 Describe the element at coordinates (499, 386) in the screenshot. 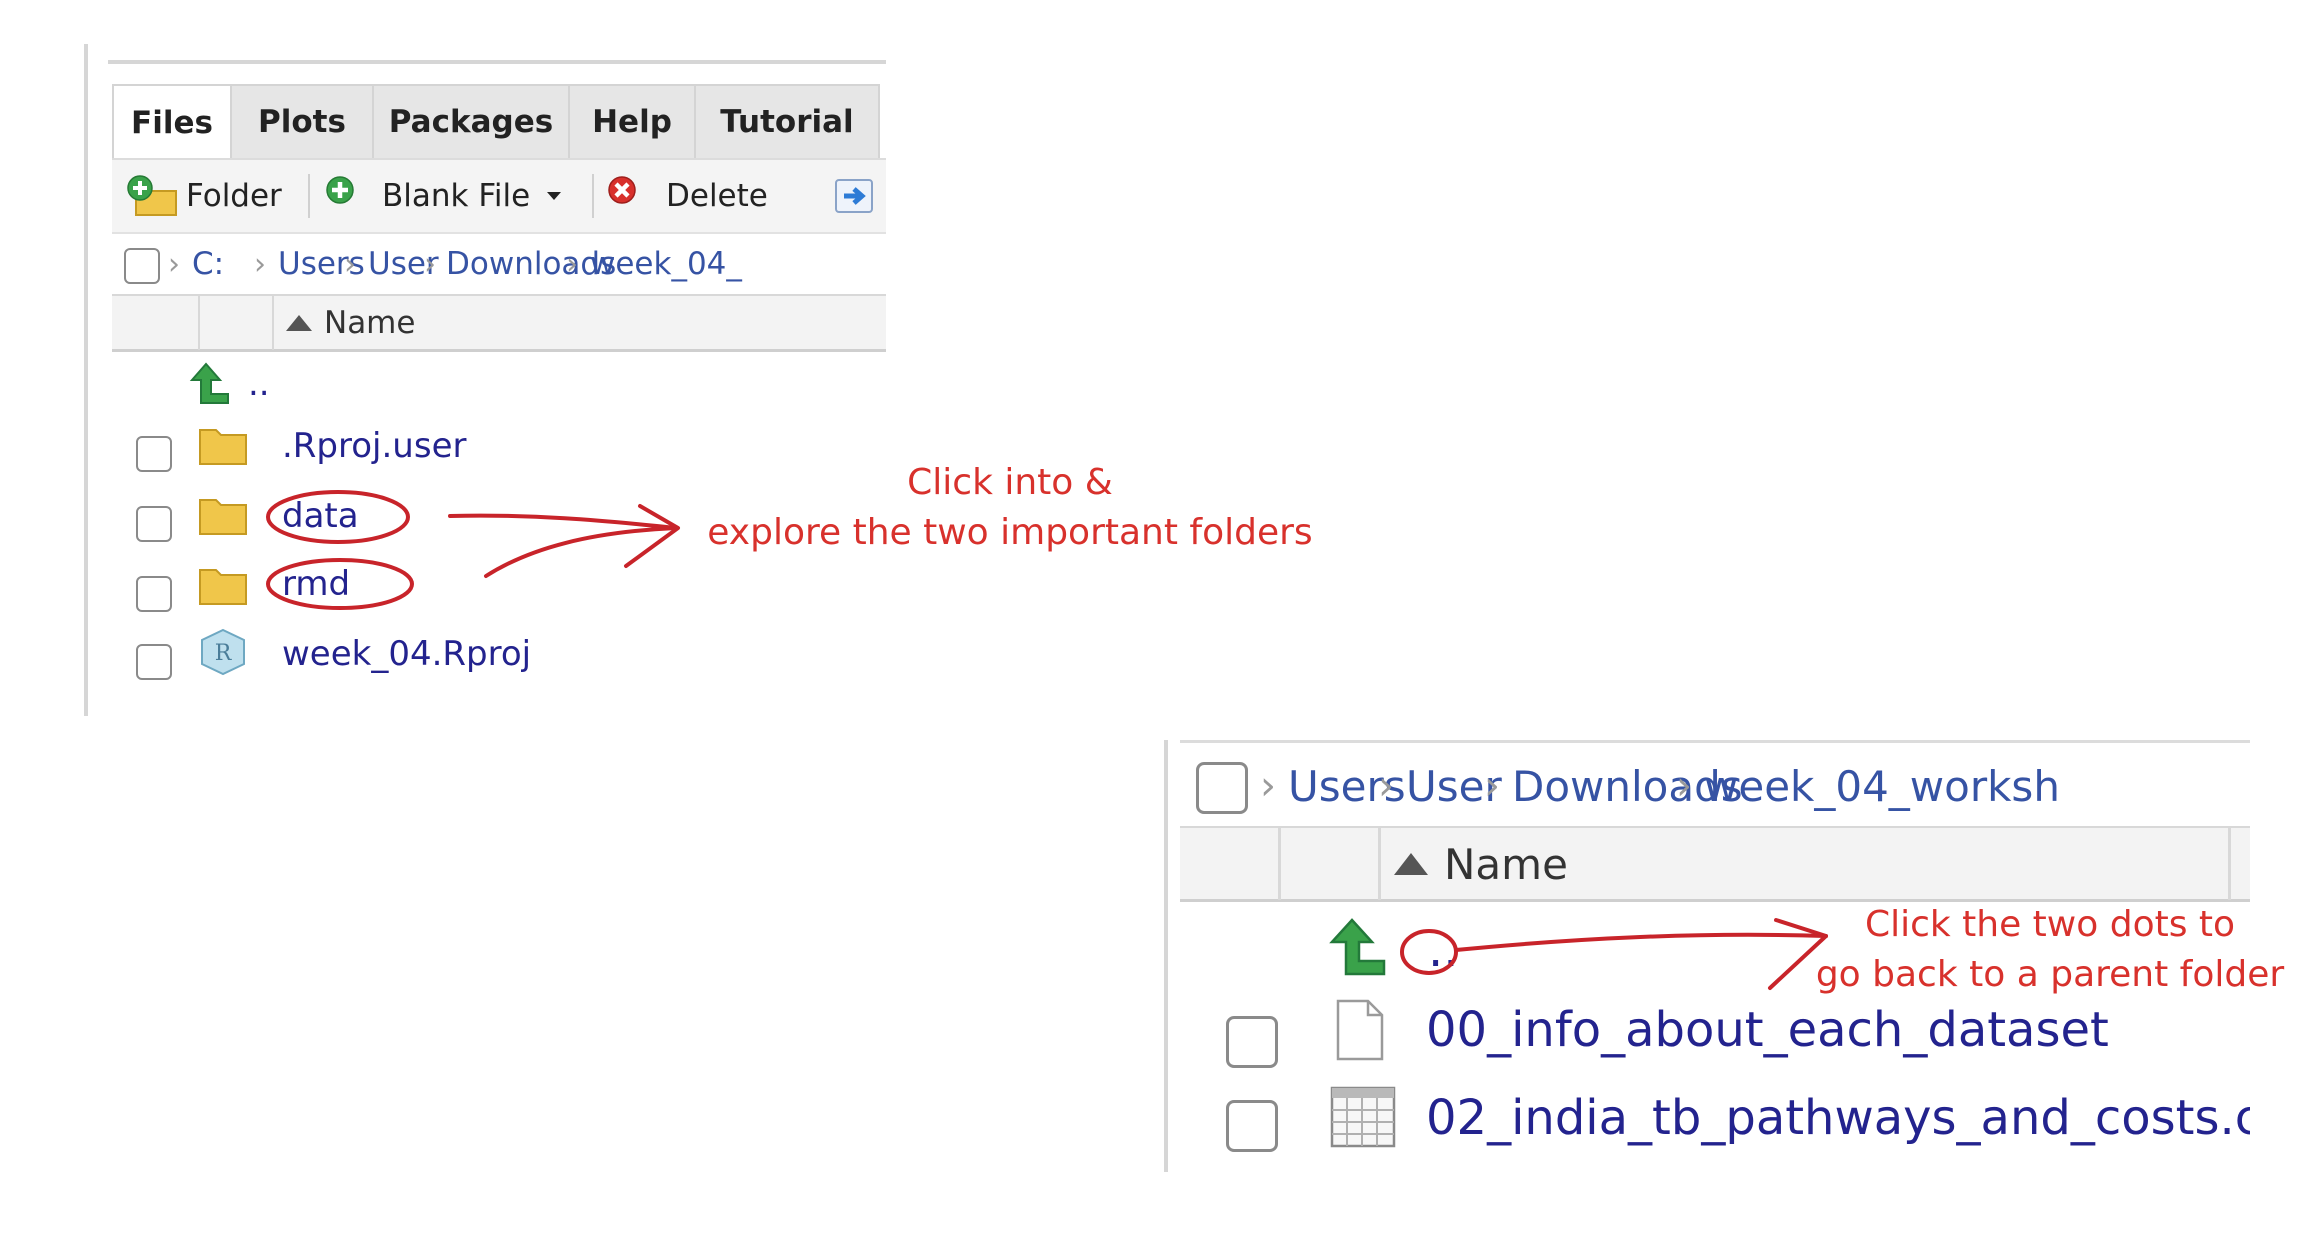

I see `list-item-parent: ..` at that location.